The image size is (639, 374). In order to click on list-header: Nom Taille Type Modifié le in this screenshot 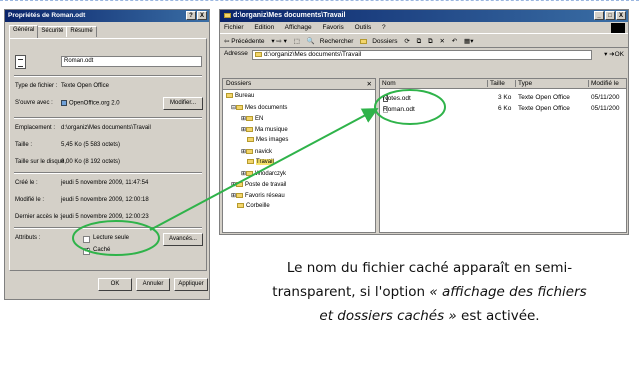, I will do `click(503, 84)`.